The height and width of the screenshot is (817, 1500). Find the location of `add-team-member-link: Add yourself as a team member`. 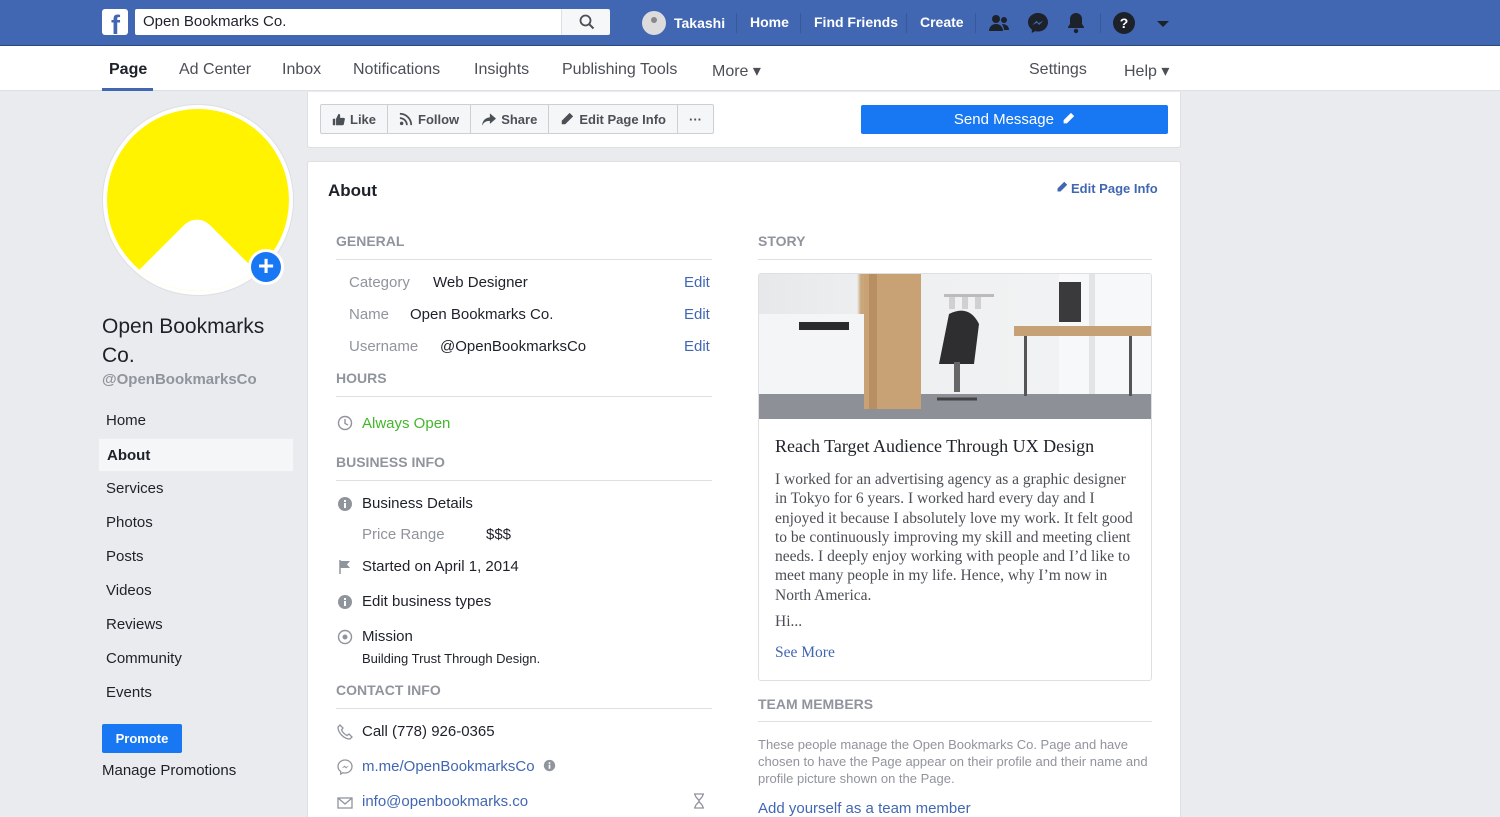

add-team-member-link: Add yourself as a team member is located at coordinates (864, 808).